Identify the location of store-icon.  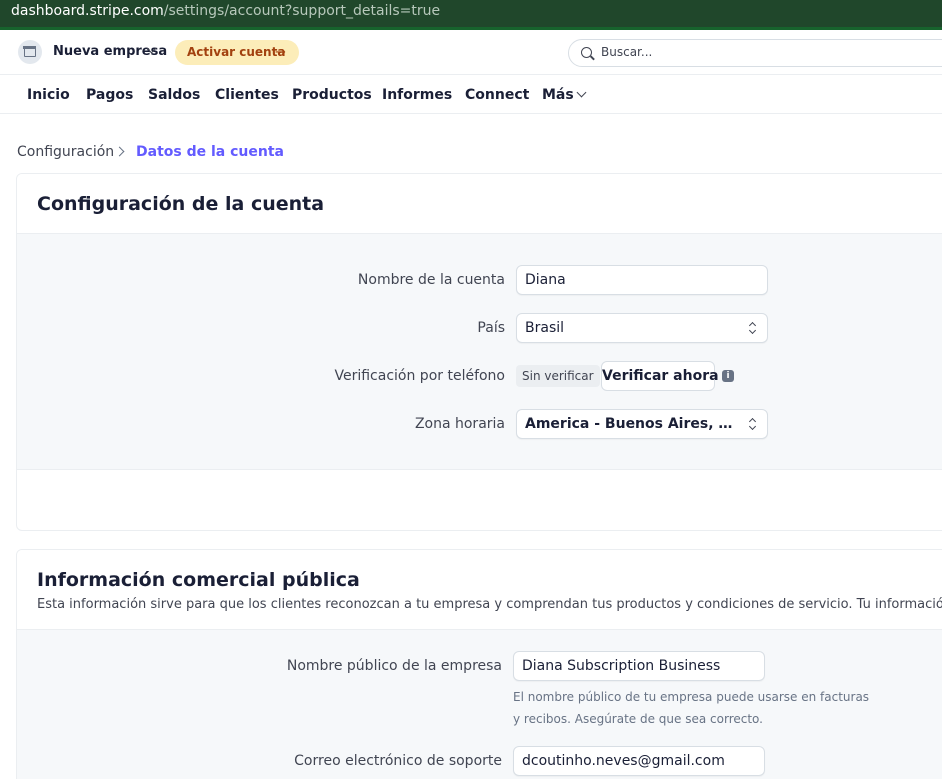
(30, 52).